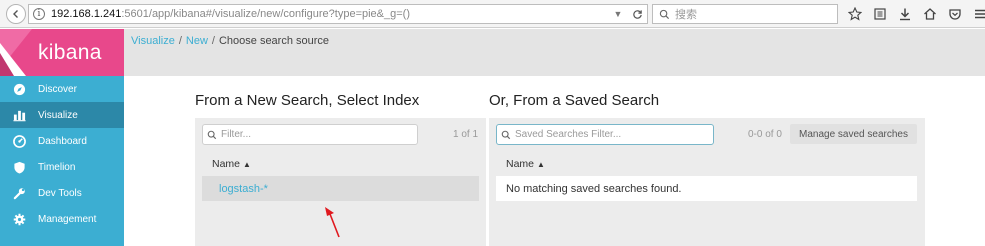 This screenshot has width=985, height=246. Describe the element at coordinates (332, 222) in the screenshot. I see `annotation-arrow-icon` at that location.